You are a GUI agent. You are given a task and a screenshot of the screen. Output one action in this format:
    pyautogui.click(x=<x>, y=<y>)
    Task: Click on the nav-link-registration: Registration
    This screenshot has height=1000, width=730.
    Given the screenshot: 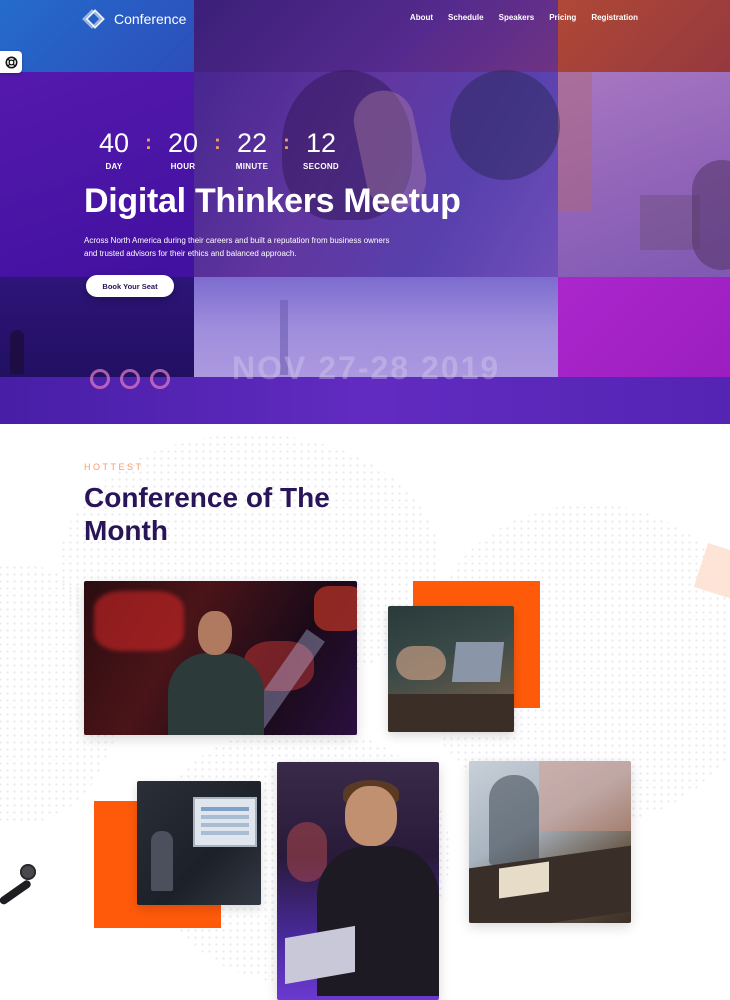 What is the action you would take?
    pyautogui.click(x=614, y=17)
    